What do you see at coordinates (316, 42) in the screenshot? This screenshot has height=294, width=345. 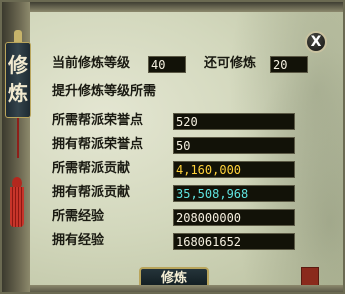 I see `close-button: X` at bounding box center [316, 42].